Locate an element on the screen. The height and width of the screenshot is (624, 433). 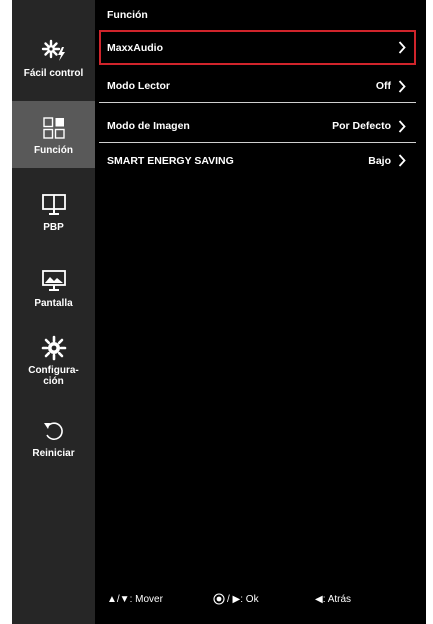
screen-icon is located at coordinates (53, 280).